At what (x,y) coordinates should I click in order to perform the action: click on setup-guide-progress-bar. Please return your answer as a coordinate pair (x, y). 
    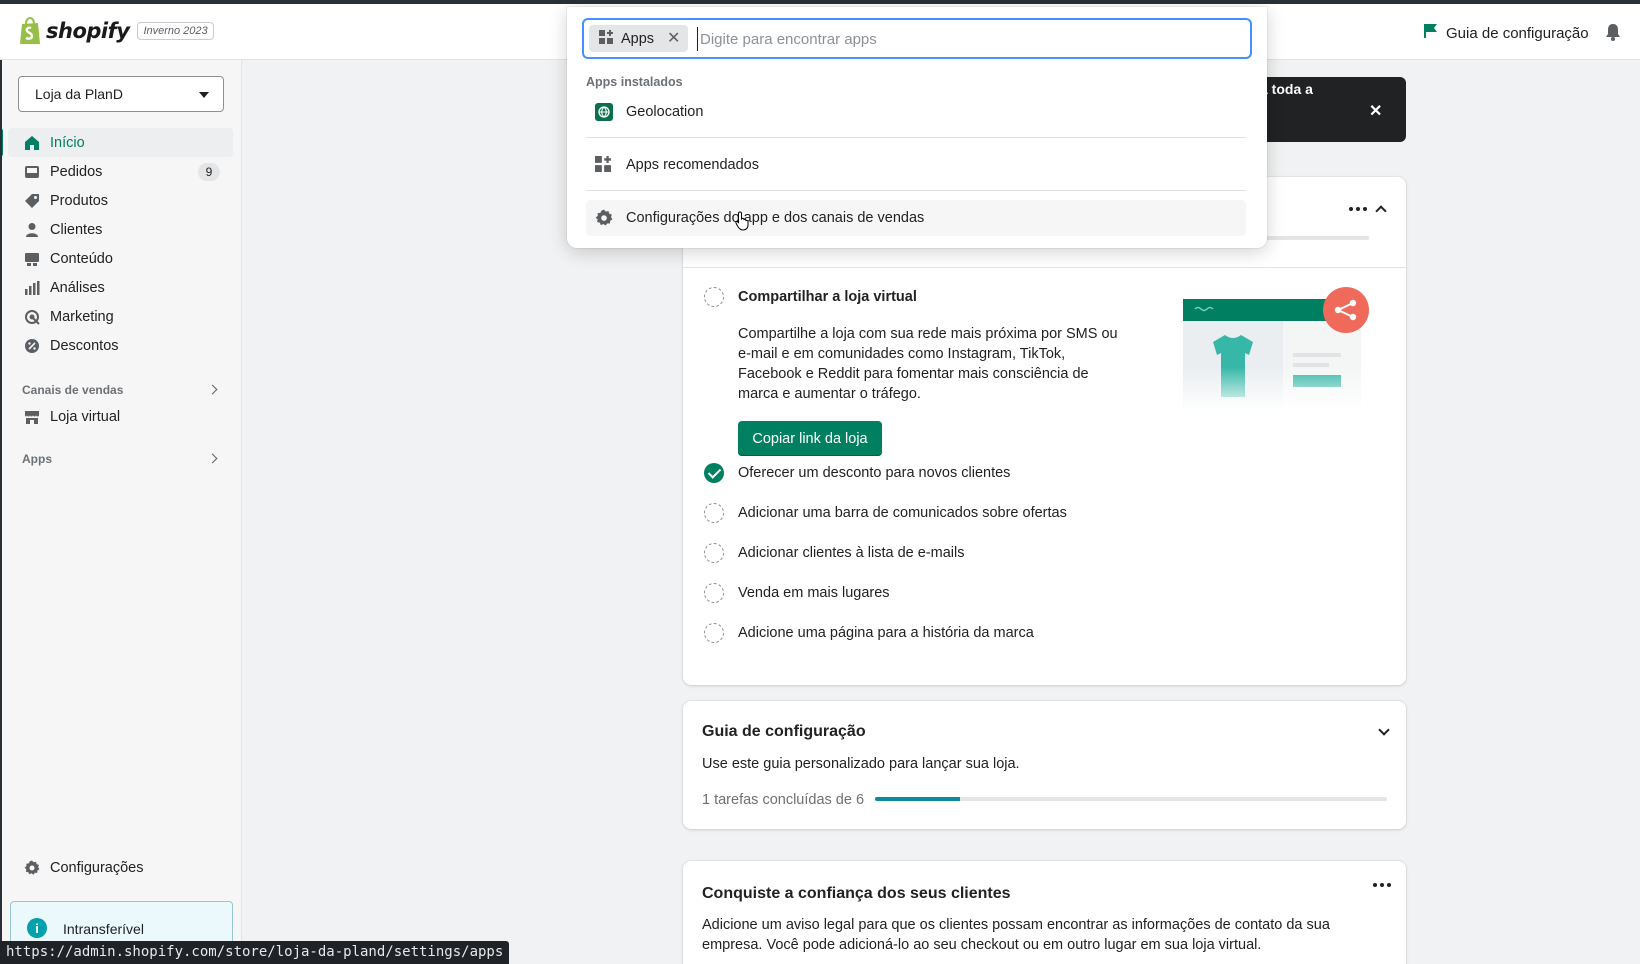
    Looking at the image, I should click on (1131, 799).